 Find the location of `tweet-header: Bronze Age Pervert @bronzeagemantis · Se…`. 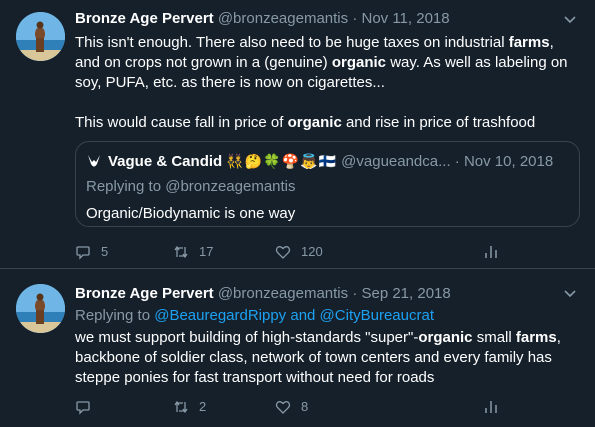

tweet-header: Bronze Age Pervert @bronzeagemantis · Se… is located at coordinates (263, 294).